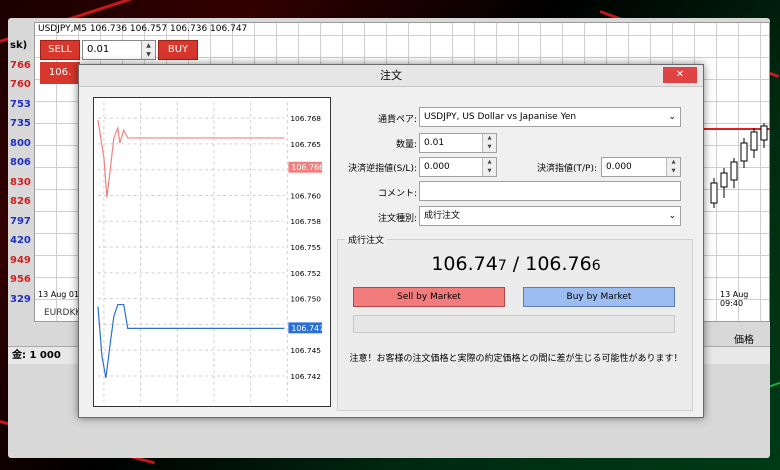  Describe the element at coordinates (599, 297) in the screenshot. I see `buy-by-market-button: Buy by Market` at that location.